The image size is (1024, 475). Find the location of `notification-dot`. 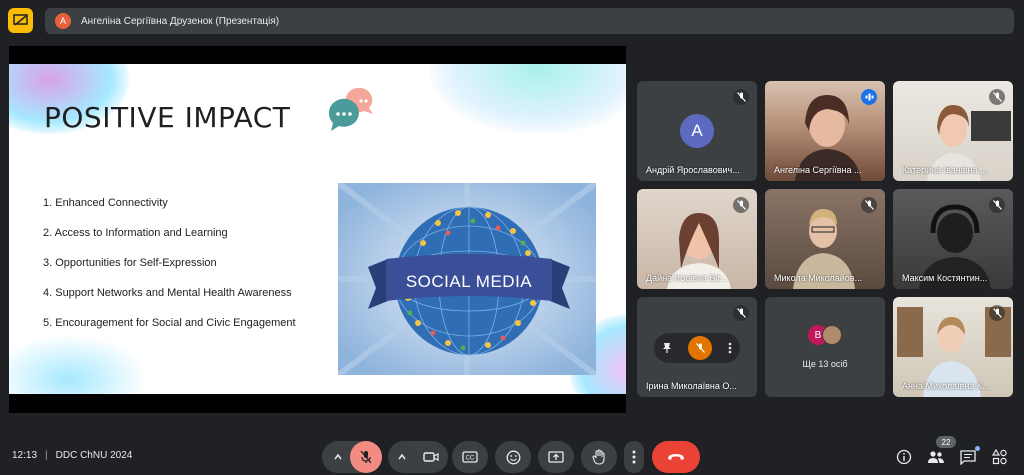

notification-dot is located at coordinates (977, 448).